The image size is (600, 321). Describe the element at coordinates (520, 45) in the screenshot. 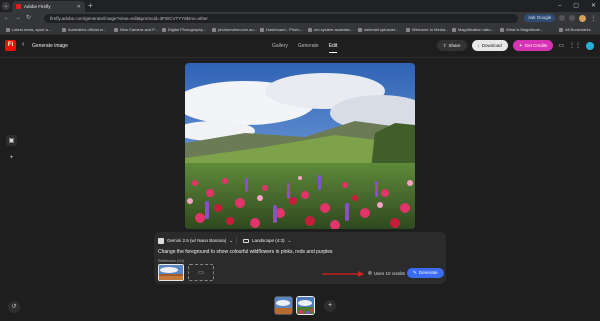

I see `sparkle-icon: ✦` at that location.